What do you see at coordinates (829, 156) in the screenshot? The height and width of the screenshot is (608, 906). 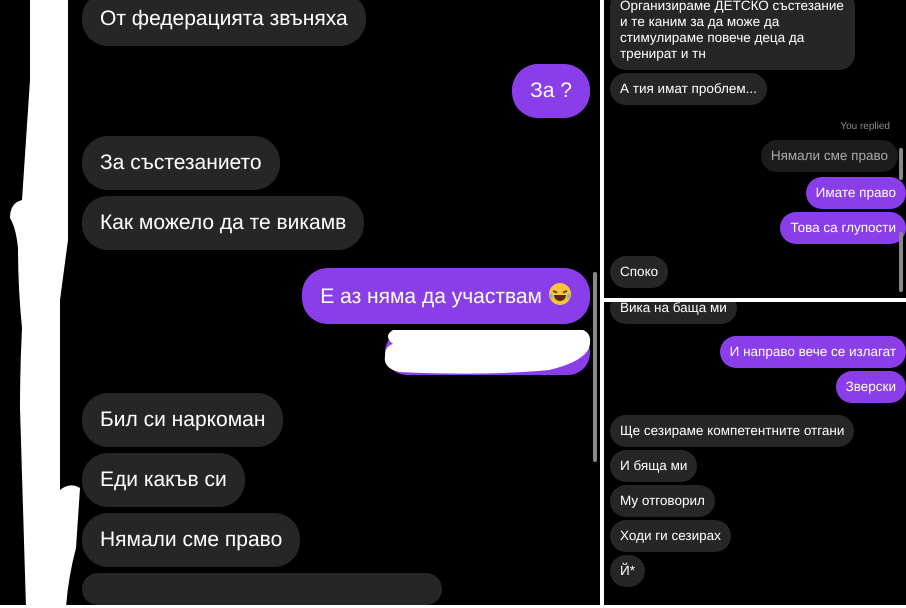 I see `quoted-message: Нямали сме право` at bounding box center [829, 156].